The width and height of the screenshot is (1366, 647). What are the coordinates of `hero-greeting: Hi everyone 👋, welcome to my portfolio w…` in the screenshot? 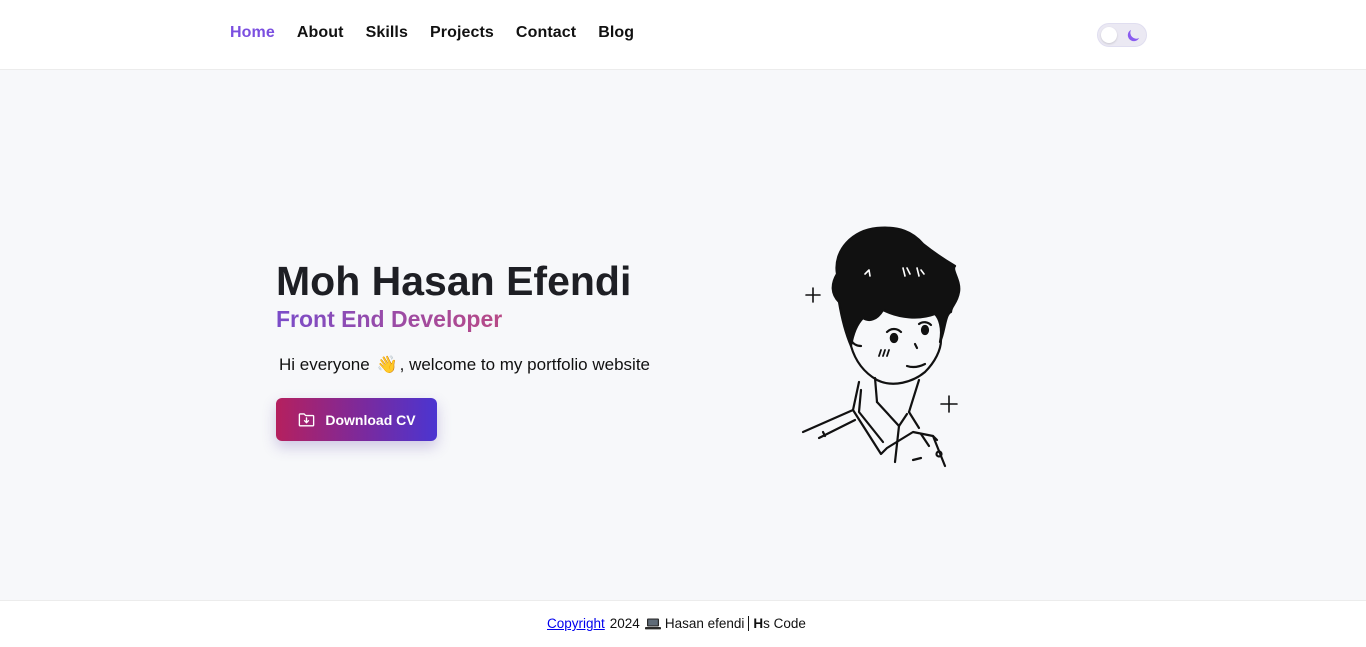 It's located at (464, 365).